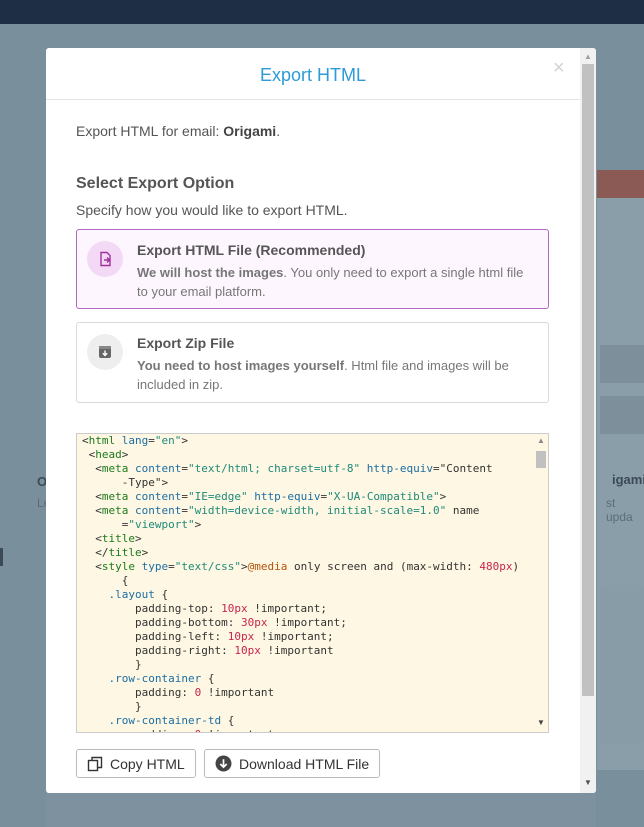  I want to click on section-title: Select Export Option, so click(155, 183).